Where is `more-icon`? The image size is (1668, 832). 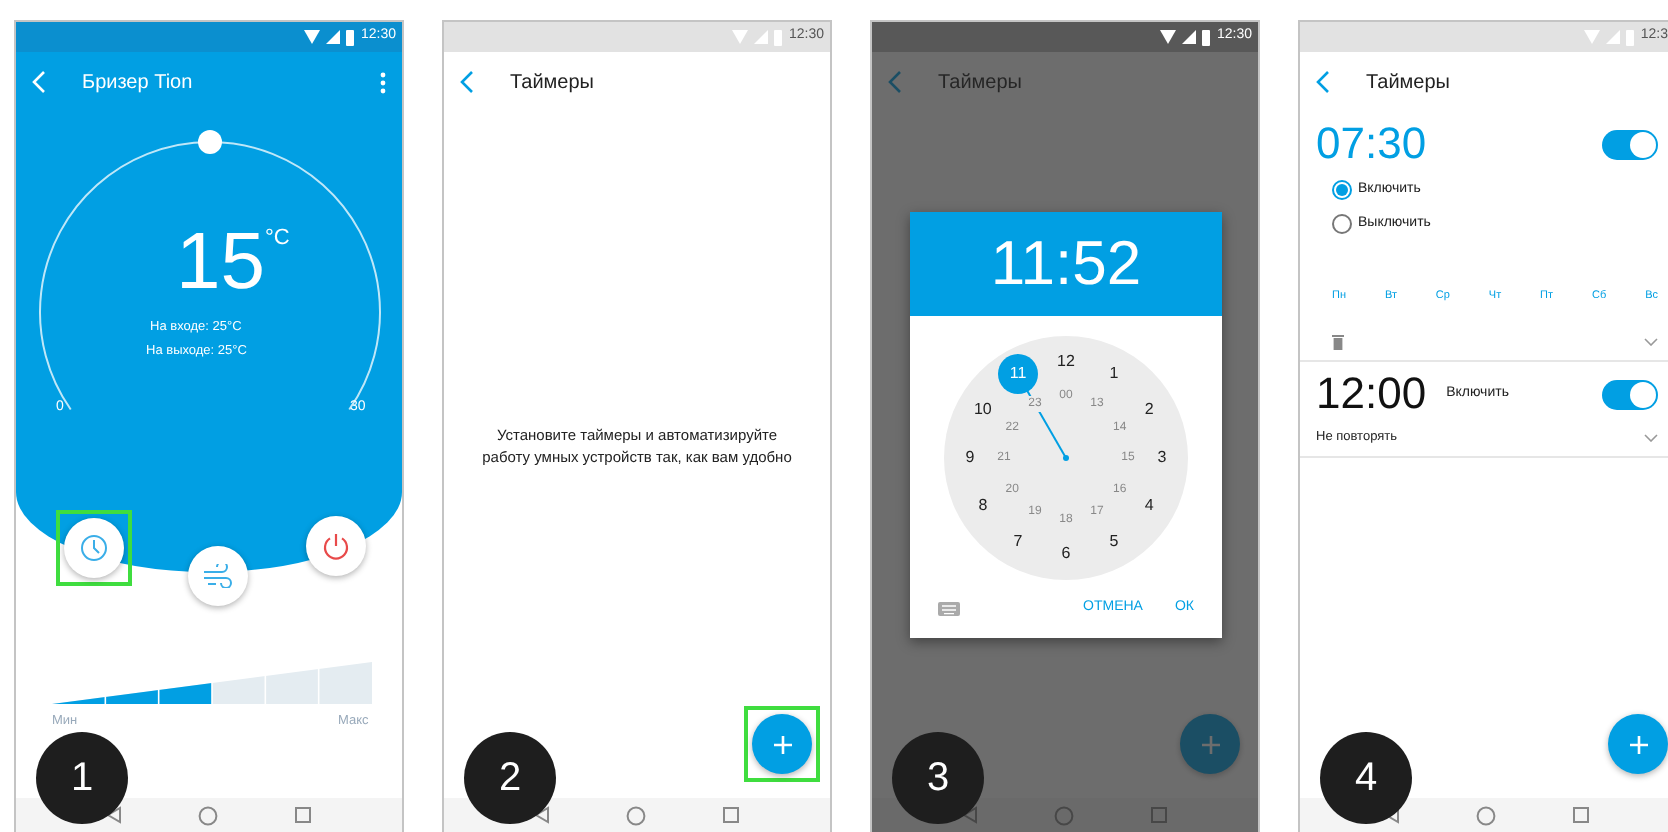
more-icon is located at coordinates (383, 82).